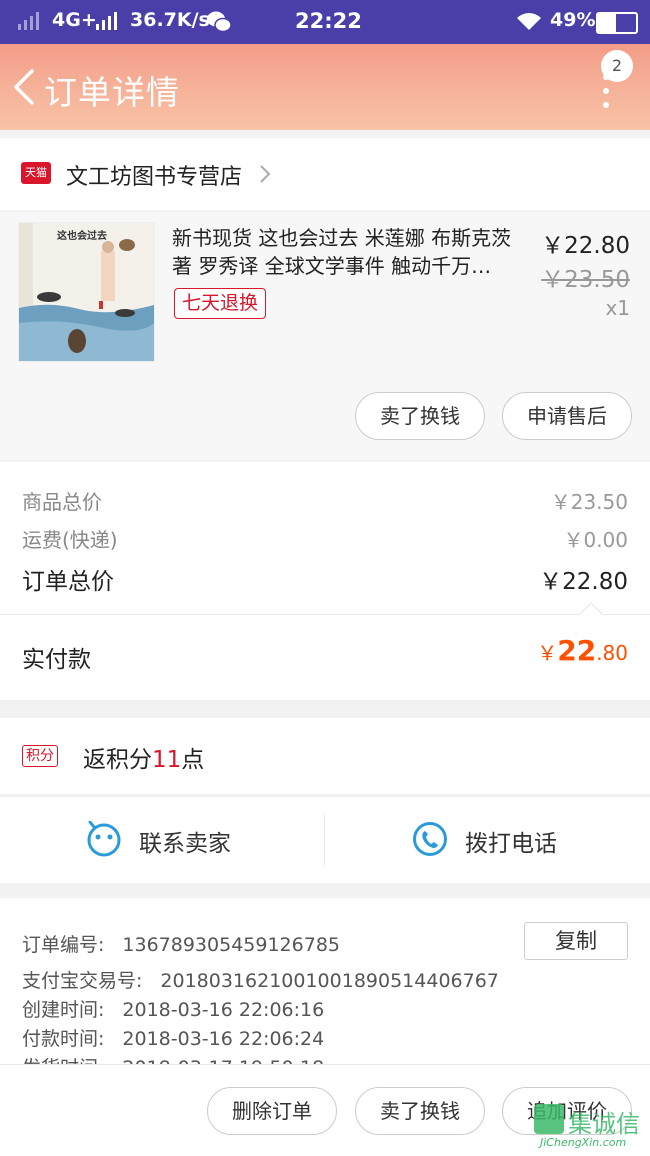  What do you see at coordinates (328, 21) in the screenshot?
I see `clock: 22:22` at bounding box center [328, 21].